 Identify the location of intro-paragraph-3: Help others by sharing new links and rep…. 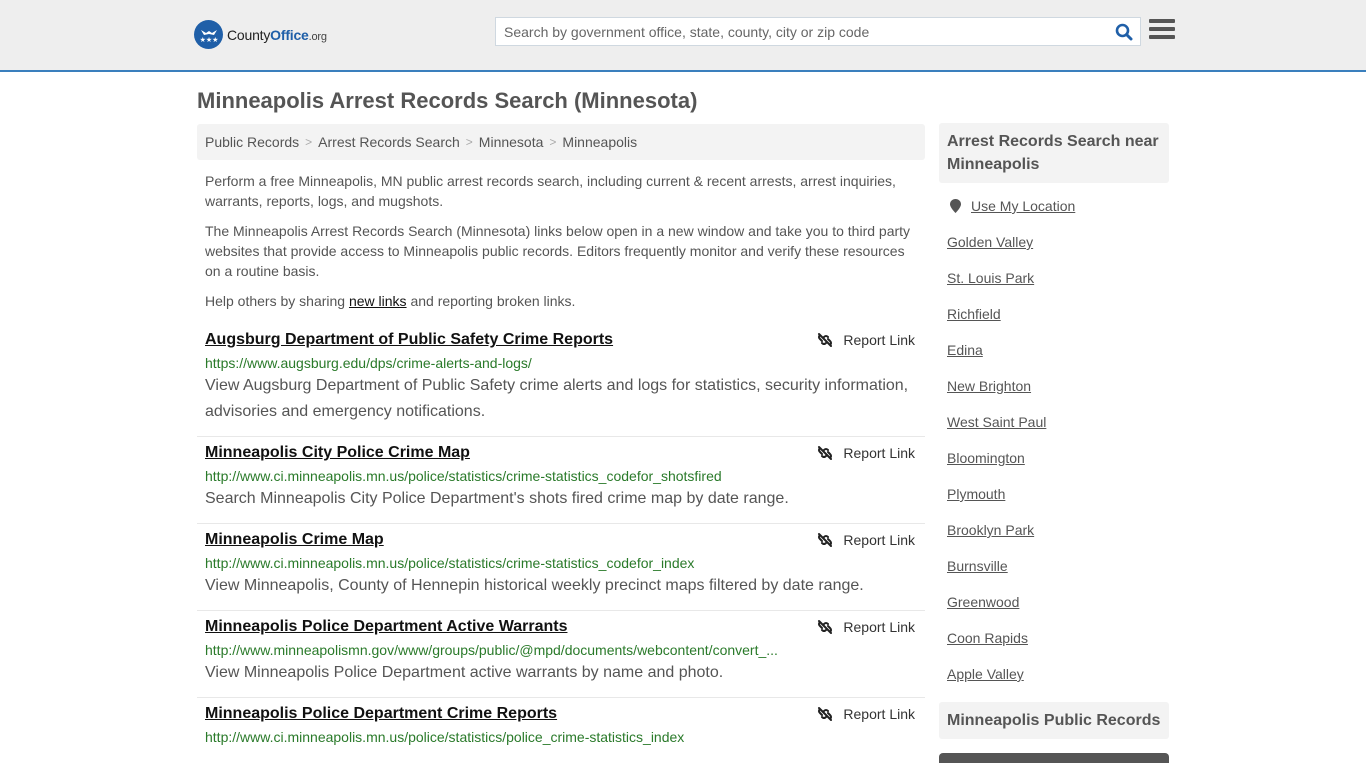
(390, 301).